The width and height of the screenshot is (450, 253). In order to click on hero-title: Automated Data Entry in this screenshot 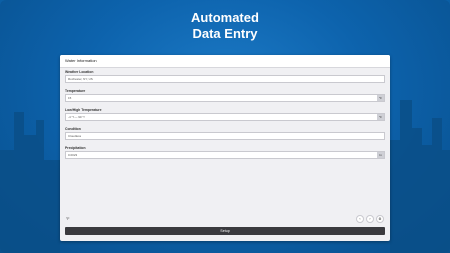, I will do `click(225, 26)`.